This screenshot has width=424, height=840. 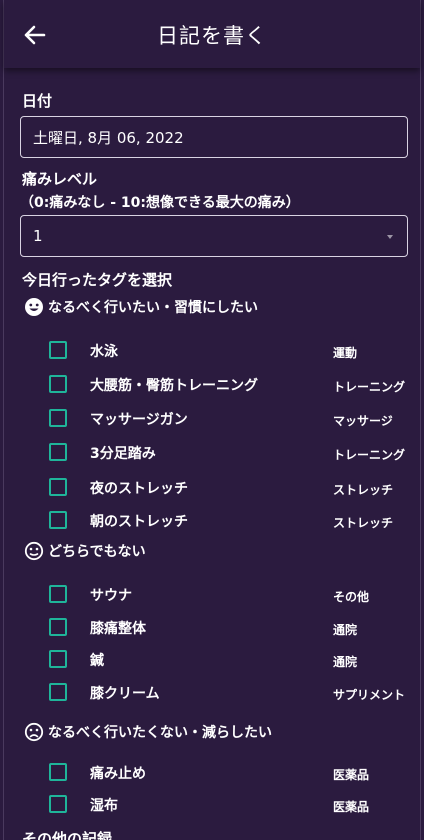 I want to click on tag-name: 大腰筋・臀筋トレーニング, so click(x=174, y=386).